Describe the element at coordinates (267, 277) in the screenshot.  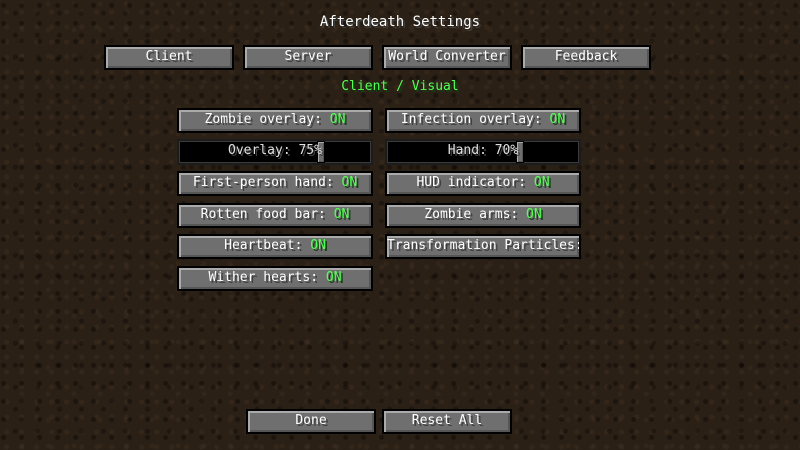
I see `wither-hearts-label: Wither hearts:` at that location.